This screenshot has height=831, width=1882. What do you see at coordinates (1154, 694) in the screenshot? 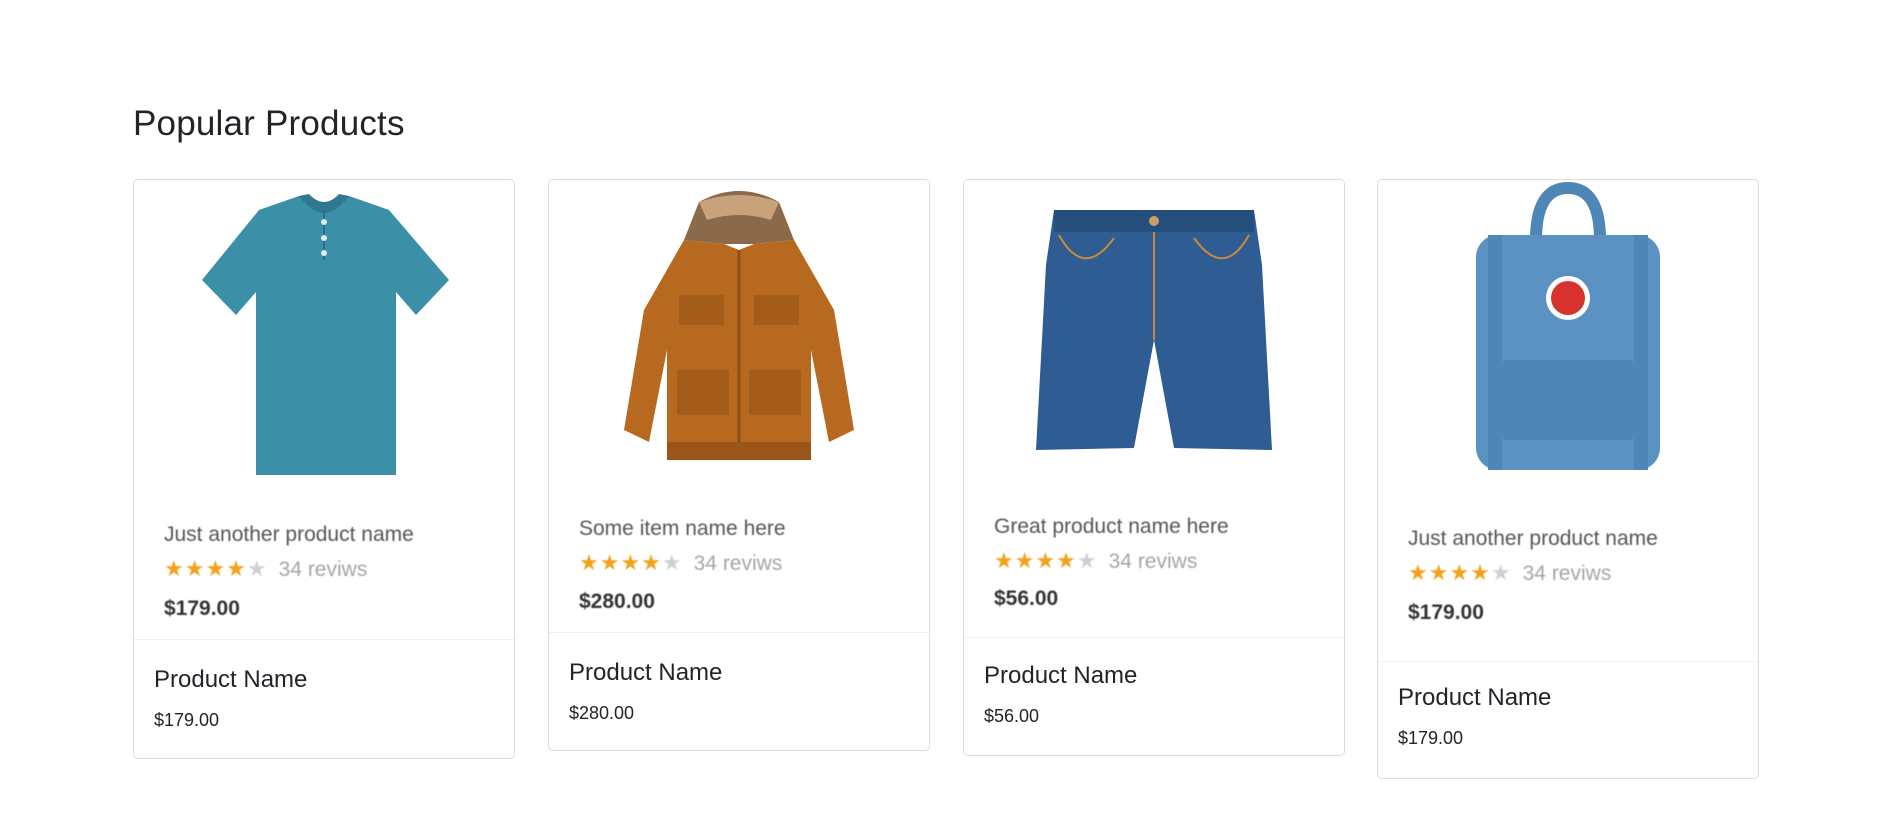
I see `card-body: Product Name $56.00` at bounding box center [1154, 694].